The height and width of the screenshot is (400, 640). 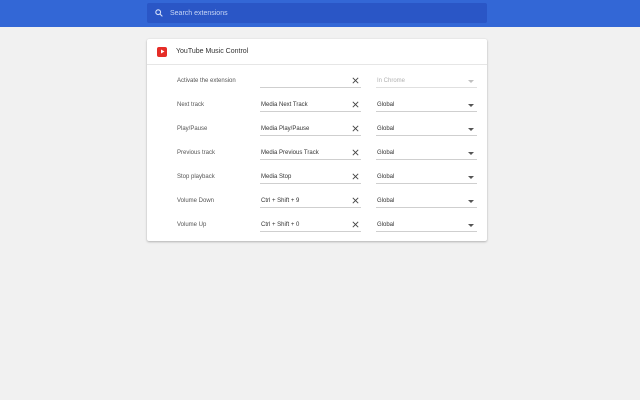 What do you see at coordinates (317, 13) in the screenshot?
I see `search-bar: Search extensions` at bounding box center [317, 13].